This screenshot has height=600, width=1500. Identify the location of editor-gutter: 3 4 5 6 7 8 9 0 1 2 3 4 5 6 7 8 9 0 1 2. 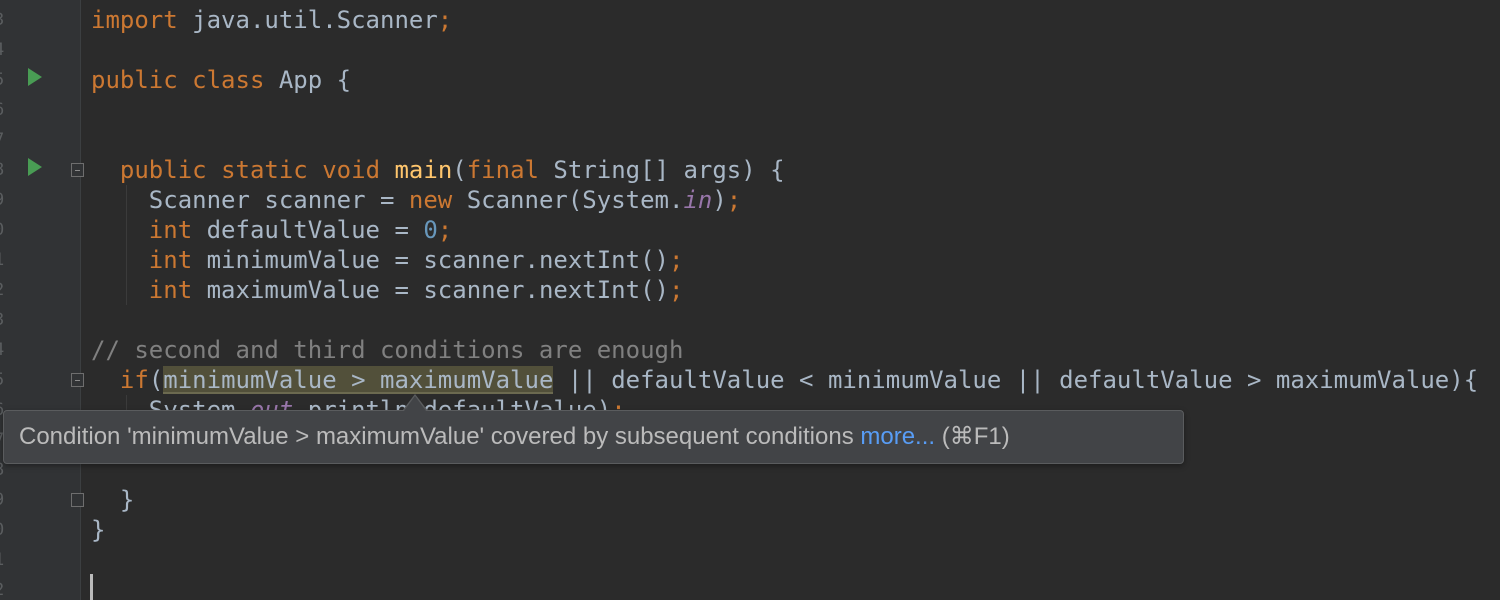
(42, 300).